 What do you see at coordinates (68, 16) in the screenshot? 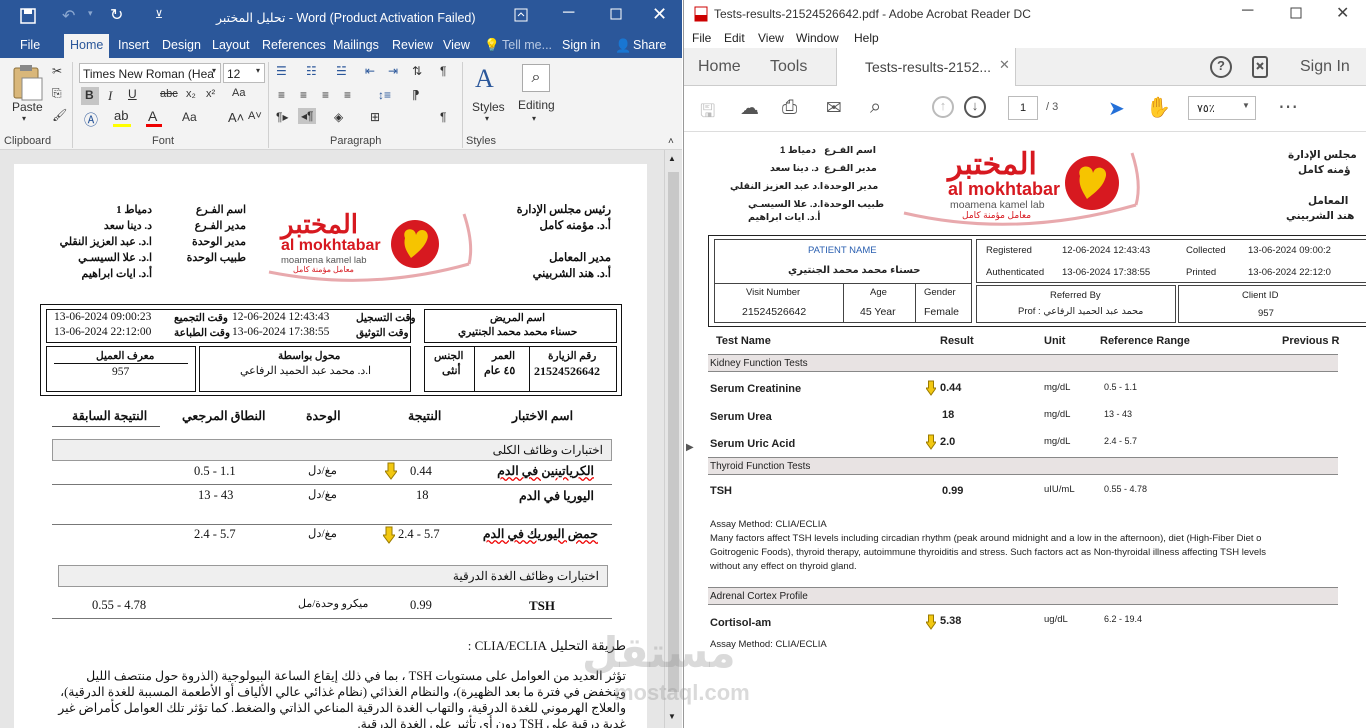
I see `undo-icon: ↶` at bounding box center [68, 16].